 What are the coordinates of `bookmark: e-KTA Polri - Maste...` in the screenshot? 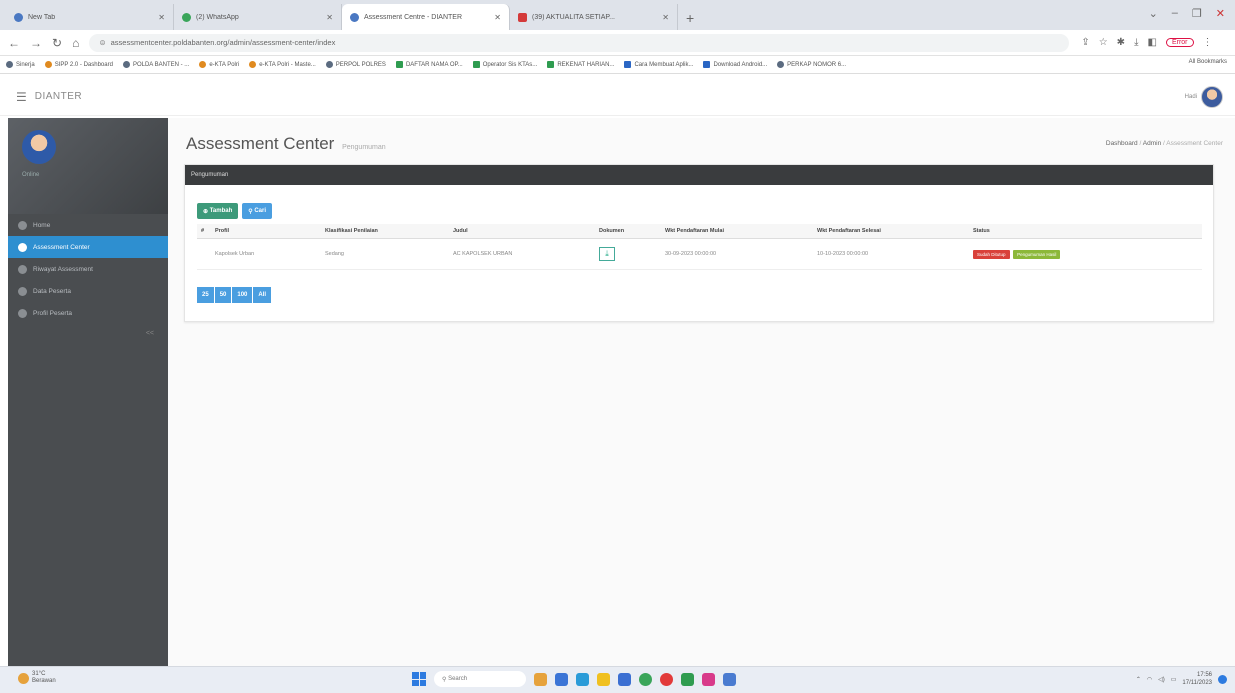 It's located at (282, 64).